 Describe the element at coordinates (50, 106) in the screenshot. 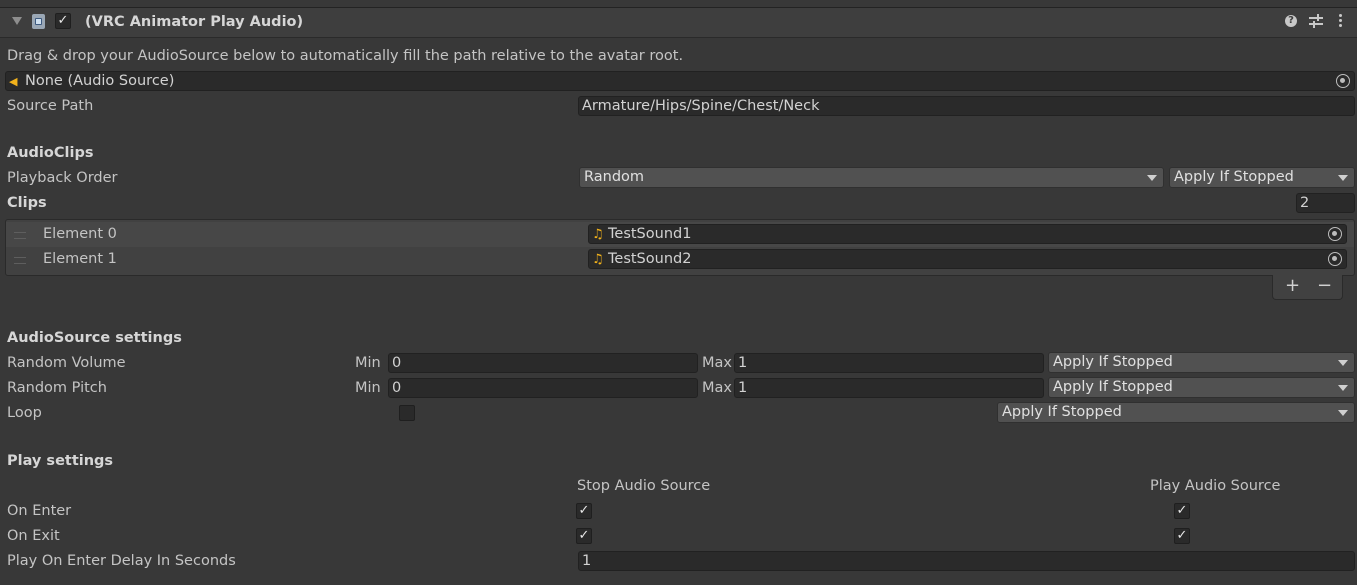

I see `source-path-label: Source Path` at that location.